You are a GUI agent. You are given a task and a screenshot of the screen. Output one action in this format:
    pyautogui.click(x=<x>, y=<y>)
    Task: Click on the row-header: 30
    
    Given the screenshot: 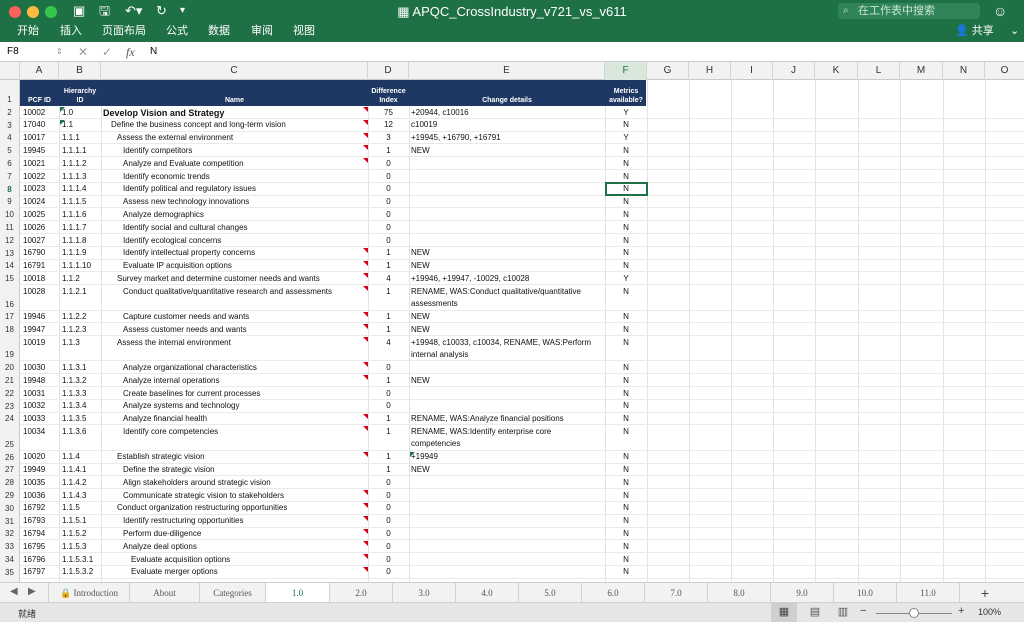 What is the action you would take?
    pyautogui.click(x=9, y=509)
    